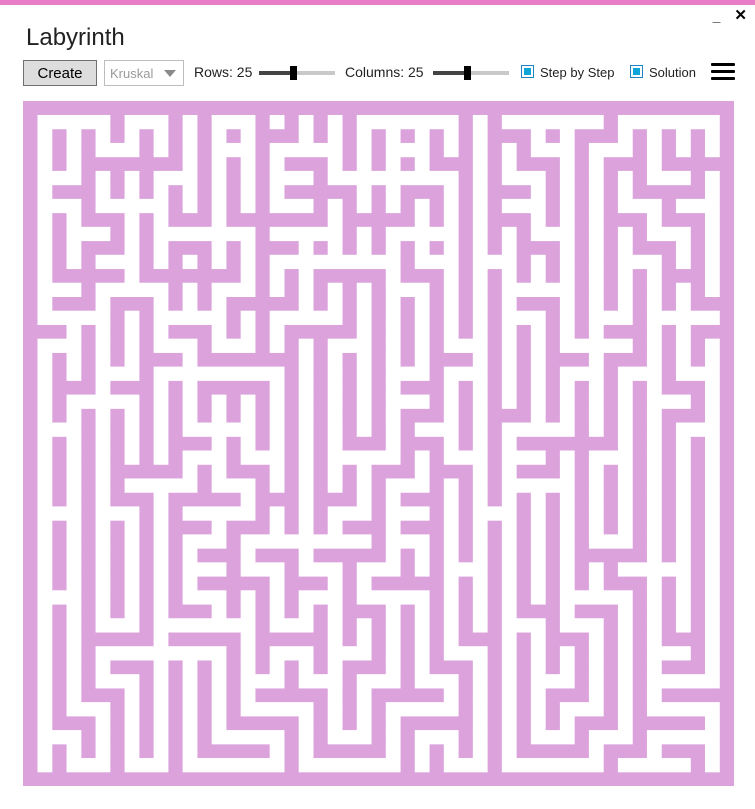  Describe the element at coordinates (740, 16) in the screenshot. I see `close-button: ✕` at that location.